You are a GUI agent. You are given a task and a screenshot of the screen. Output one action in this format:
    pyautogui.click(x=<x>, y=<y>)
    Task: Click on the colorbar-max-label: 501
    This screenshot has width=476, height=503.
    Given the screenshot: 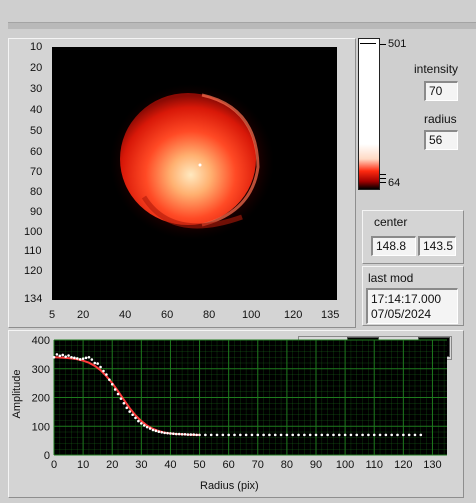 What is the action you would take?
    pyautogui.click(x=397, y=44)
    